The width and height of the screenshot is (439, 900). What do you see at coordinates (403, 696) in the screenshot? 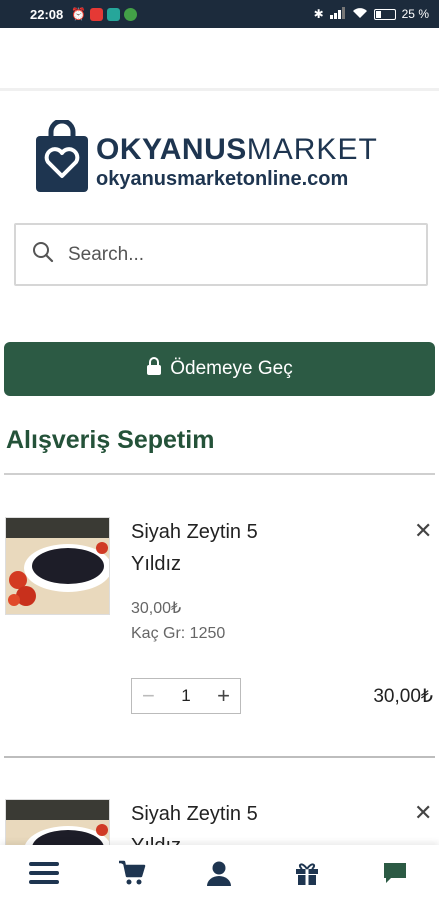
I see `line-total: 30,00₺` at bounding box center [403, 696].